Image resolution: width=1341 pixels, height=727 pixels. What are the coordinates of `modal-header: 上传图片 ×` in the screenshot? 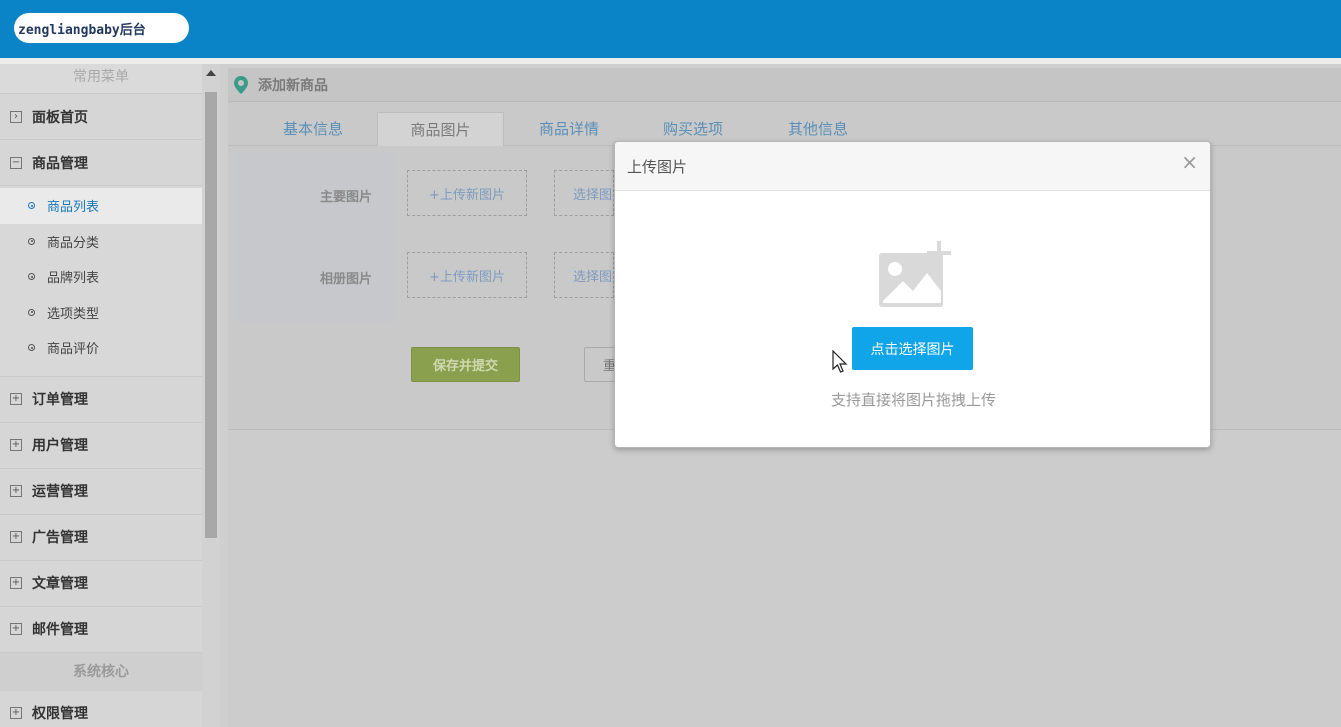 It's located at (912, 166).